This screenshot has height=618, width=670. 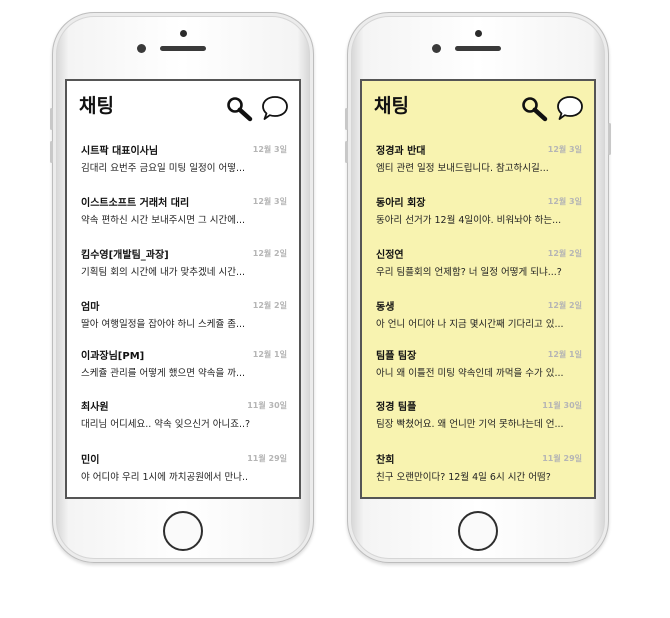 What do you see at coordinates (463, 477) in the screenshot?
I see `chat-preview: 친구 오랜만이다? 12월 4일 6시 시간 어떰?` at bounding box center [463, 477].